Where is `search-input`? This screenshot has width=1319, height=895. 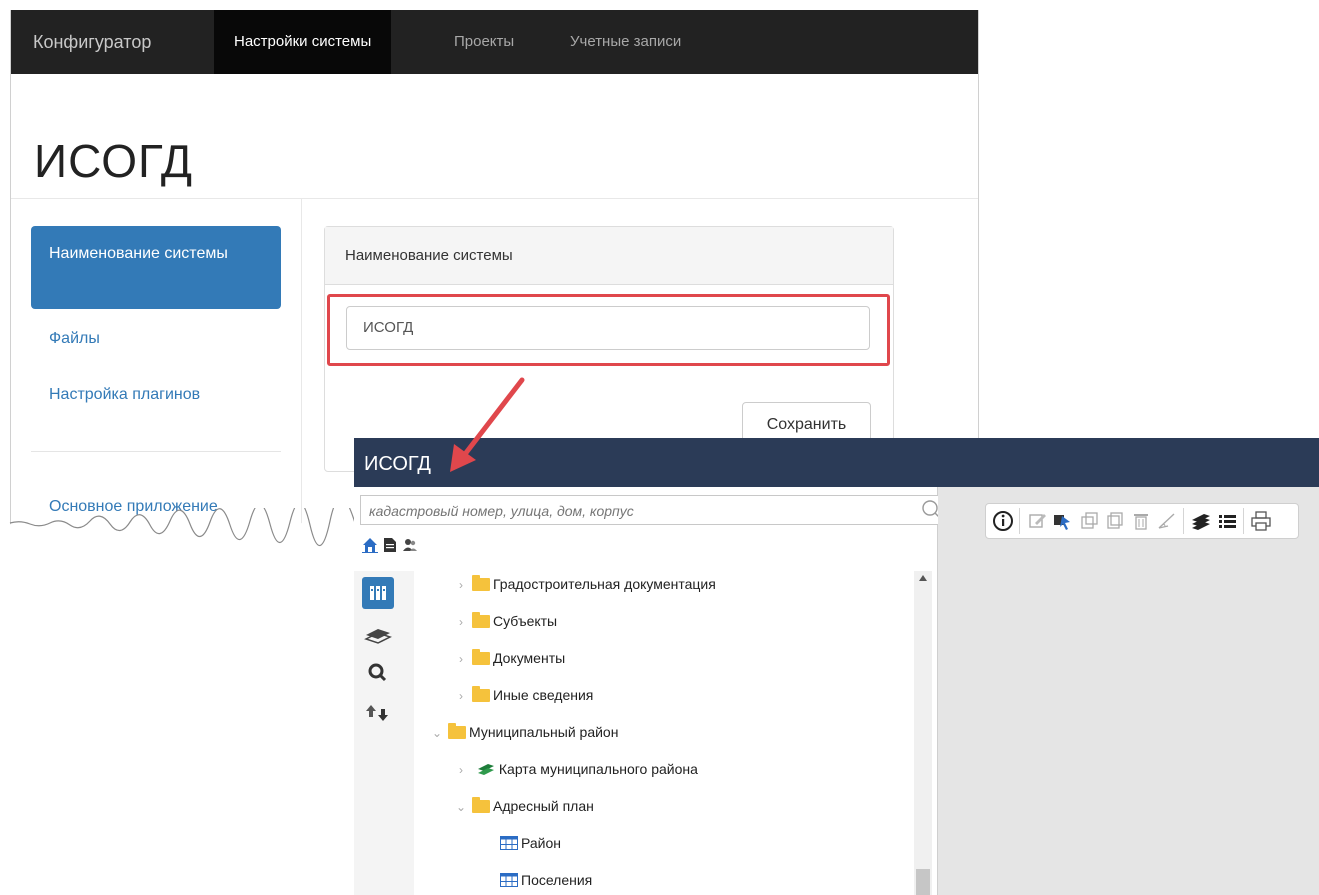 search-input is located at coordinates (639, 511).